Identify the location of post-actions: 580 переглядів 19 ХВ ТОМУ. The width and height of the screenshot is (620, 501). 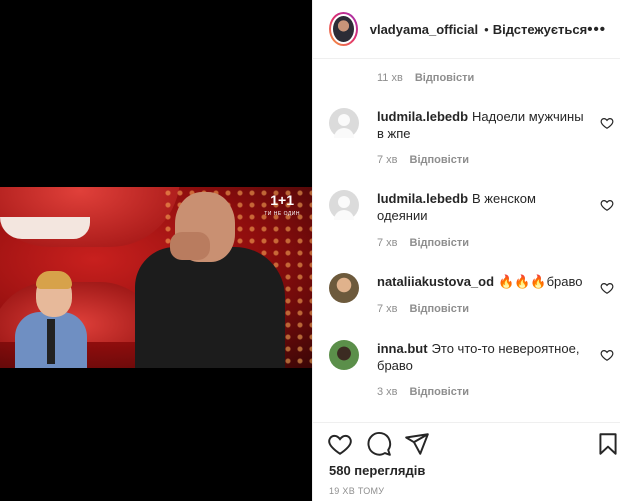
(466, 461).